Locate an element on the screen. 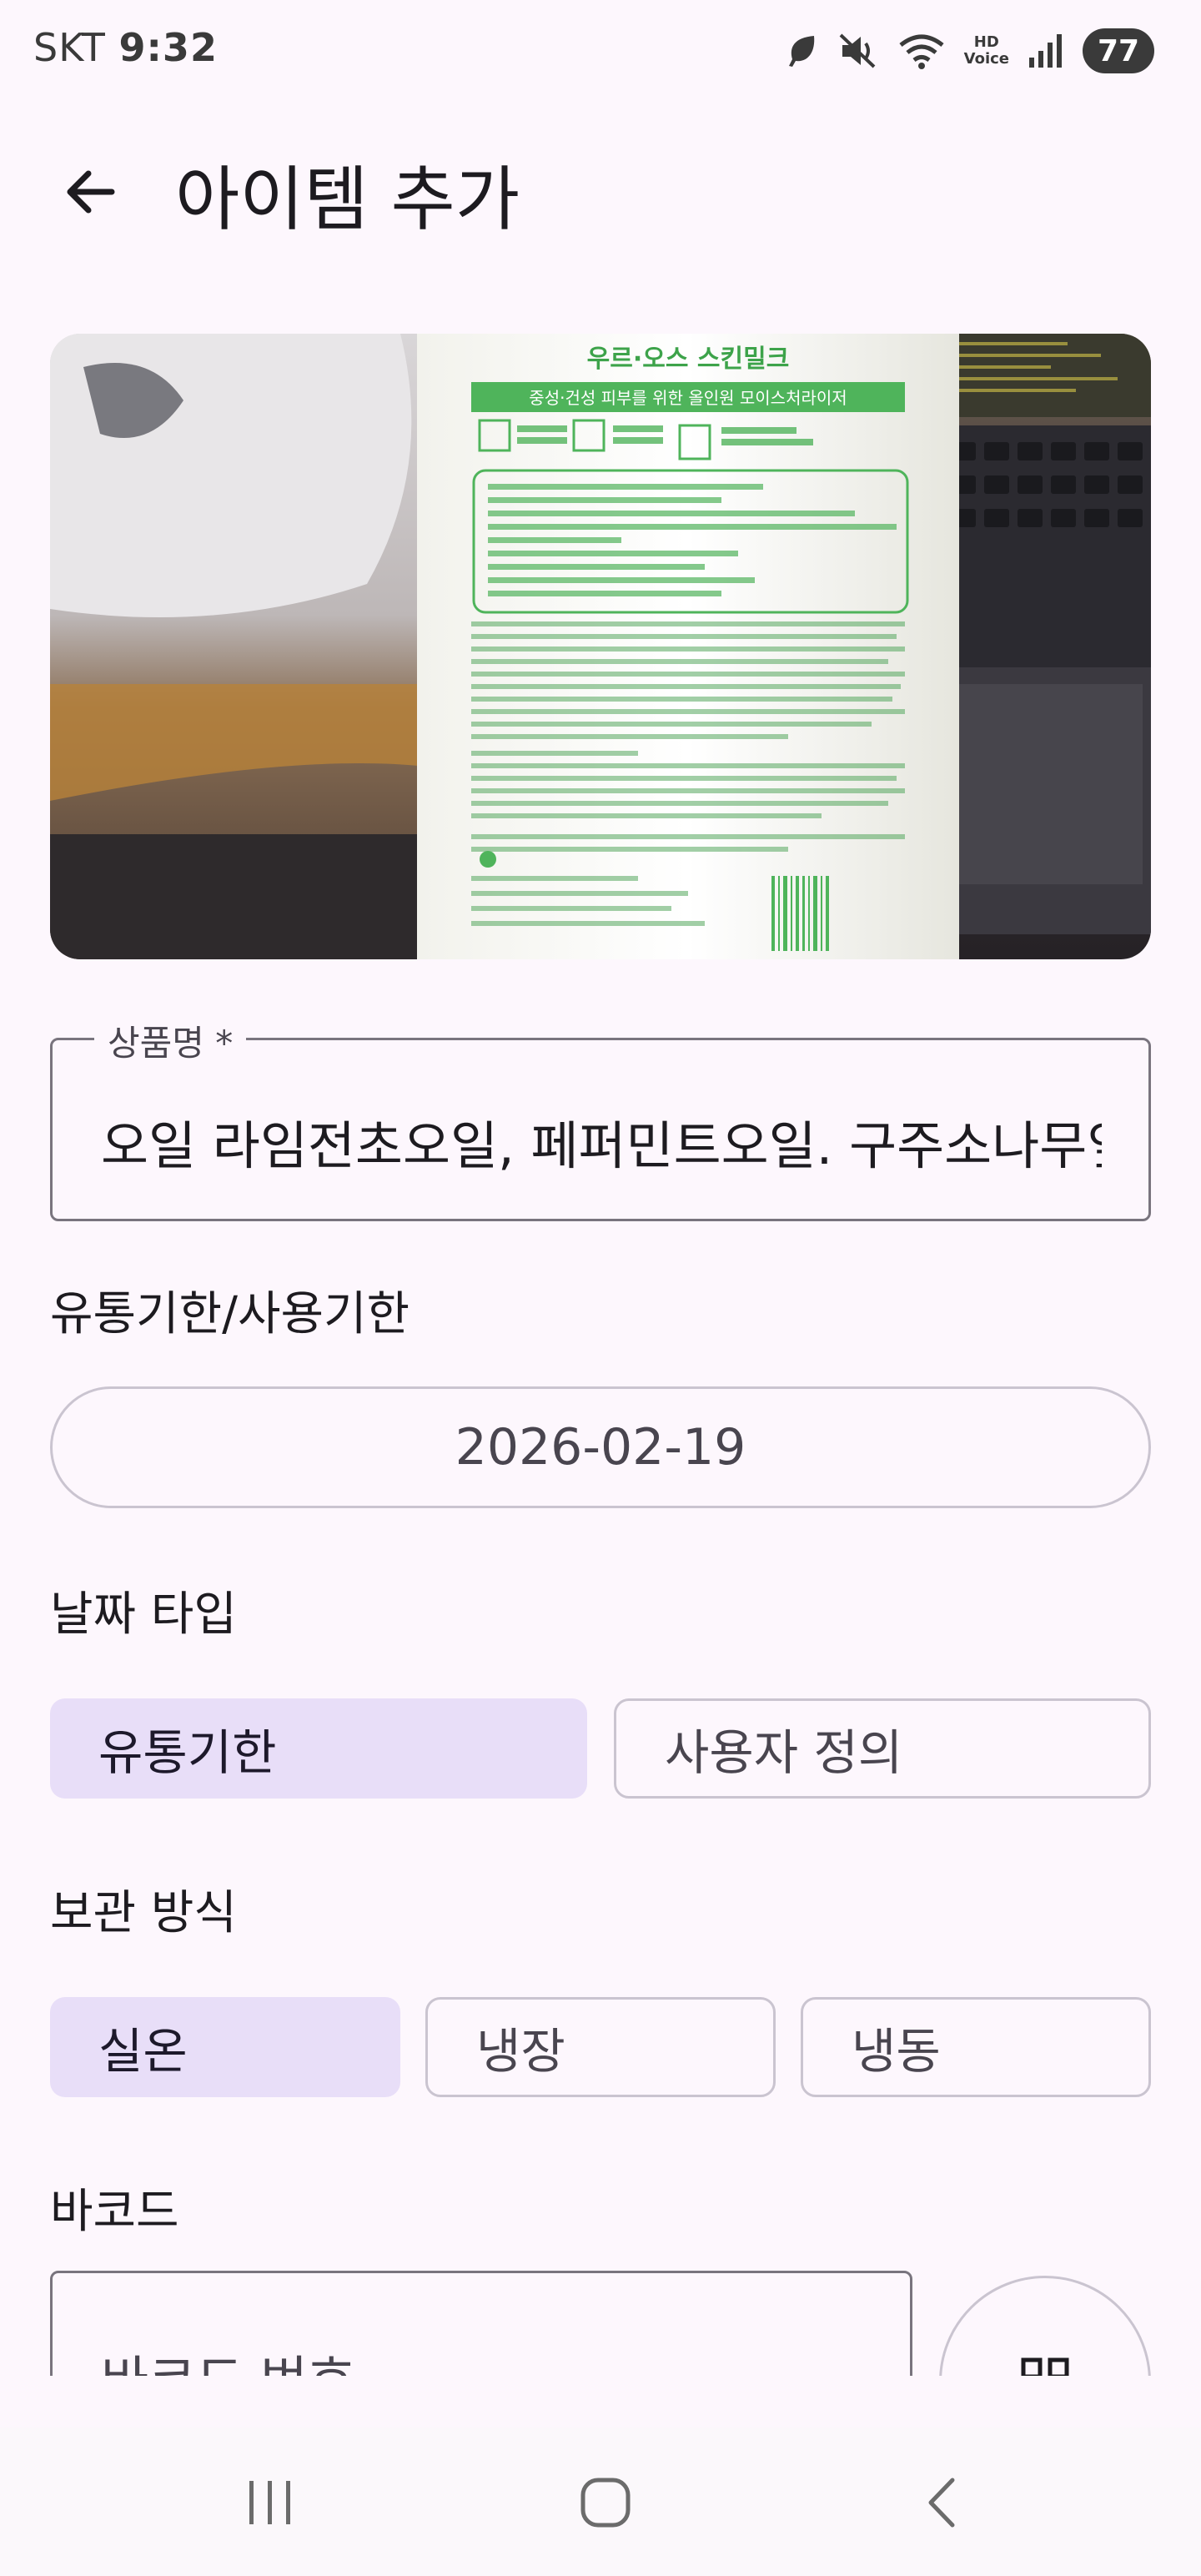 This screenshot has height=2576, width=1201. recents-icon is located at coordinates (269, 2502).